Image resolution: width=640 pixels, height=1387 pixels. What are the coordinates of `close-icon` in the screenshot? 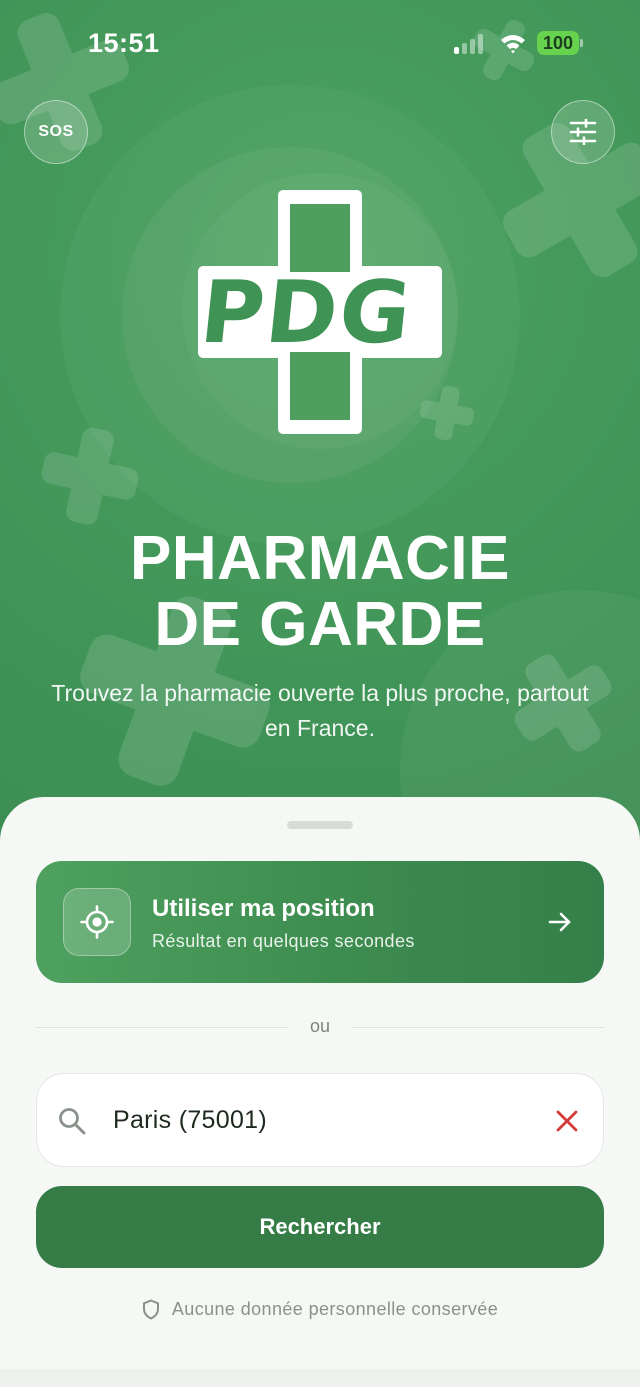 It's located at (567, 1121).